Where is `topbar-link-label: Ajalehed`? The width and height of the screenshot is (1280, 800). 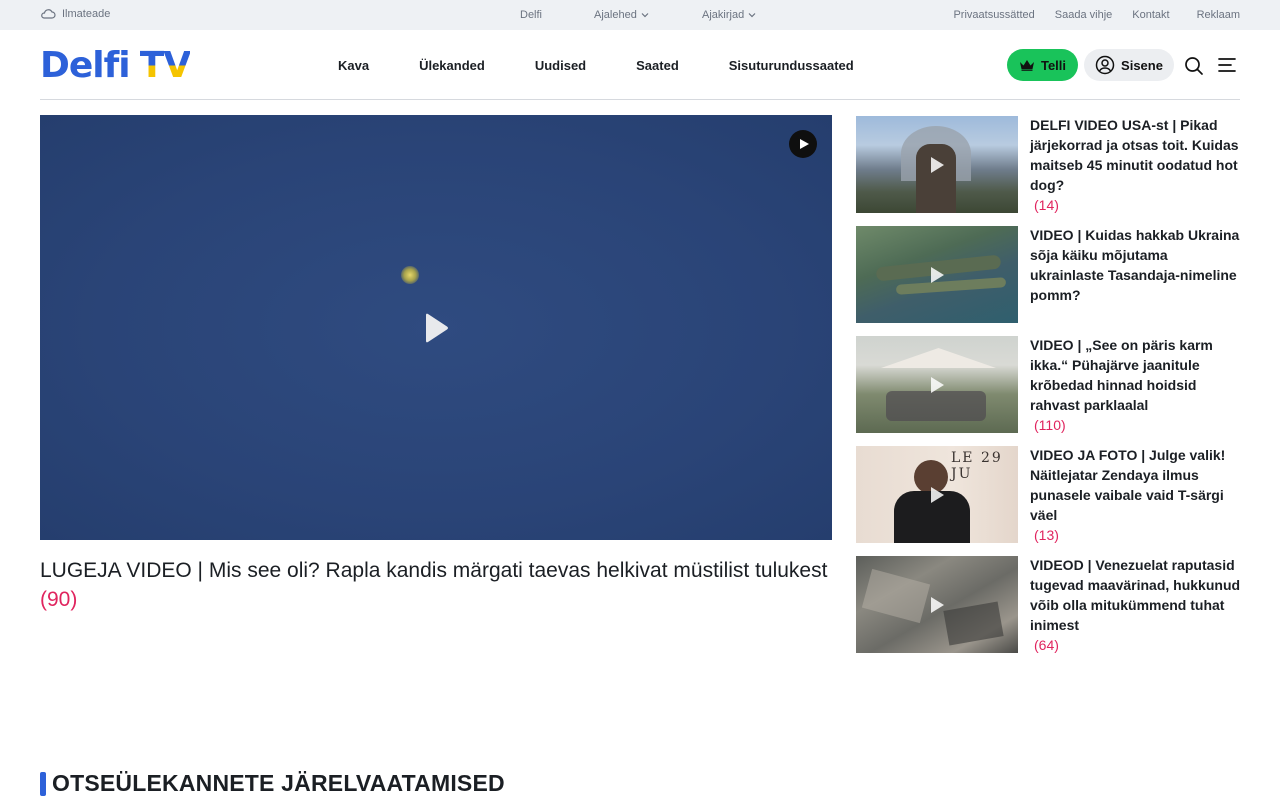 topbar-link-label: Ajalehed is located at coordinates (615, 15).